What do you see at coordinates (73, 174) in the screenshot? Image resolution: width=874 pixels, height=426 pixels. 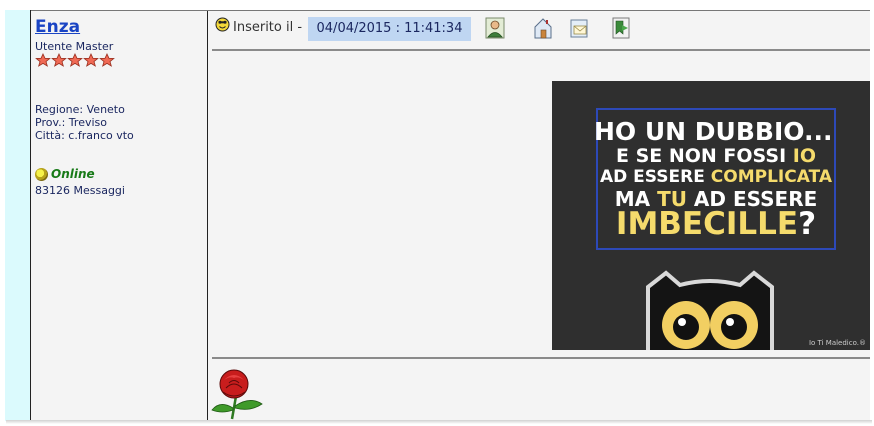 I see `online-status-label: Online` at bounding box center [73, 174].